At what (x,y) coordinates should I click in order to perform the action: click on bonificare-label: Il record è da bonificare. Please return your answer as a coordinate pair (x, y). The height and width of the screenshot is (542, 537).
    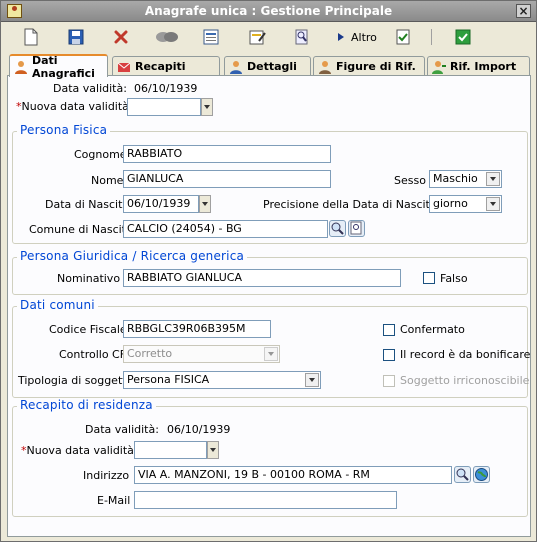
    Looking at the image, I should click on (465, 354).